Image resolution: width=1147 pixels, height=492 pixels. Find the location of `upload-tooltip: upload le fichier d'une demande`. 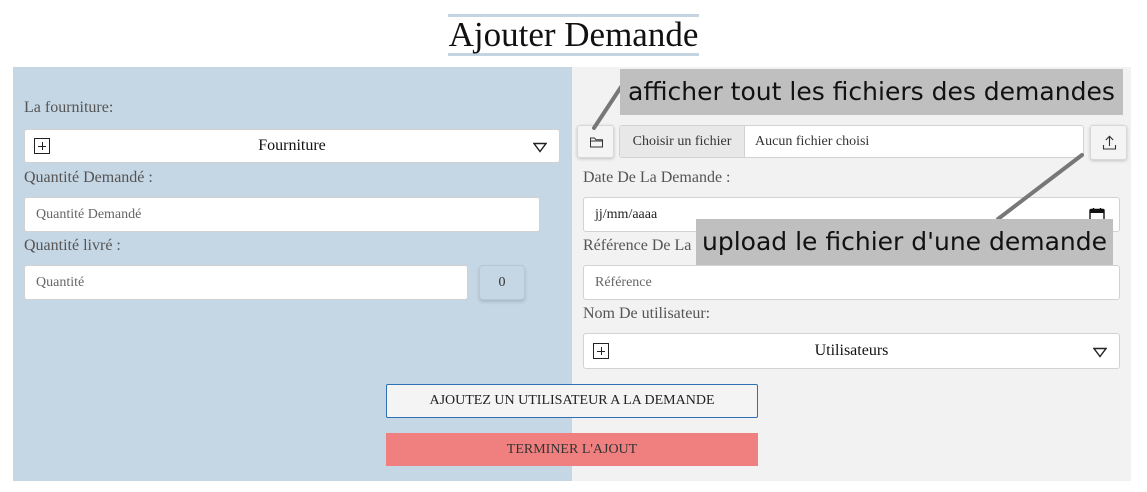

upload-tooltip: upload le fichier d'une demande is located at coordinates (905, 242).